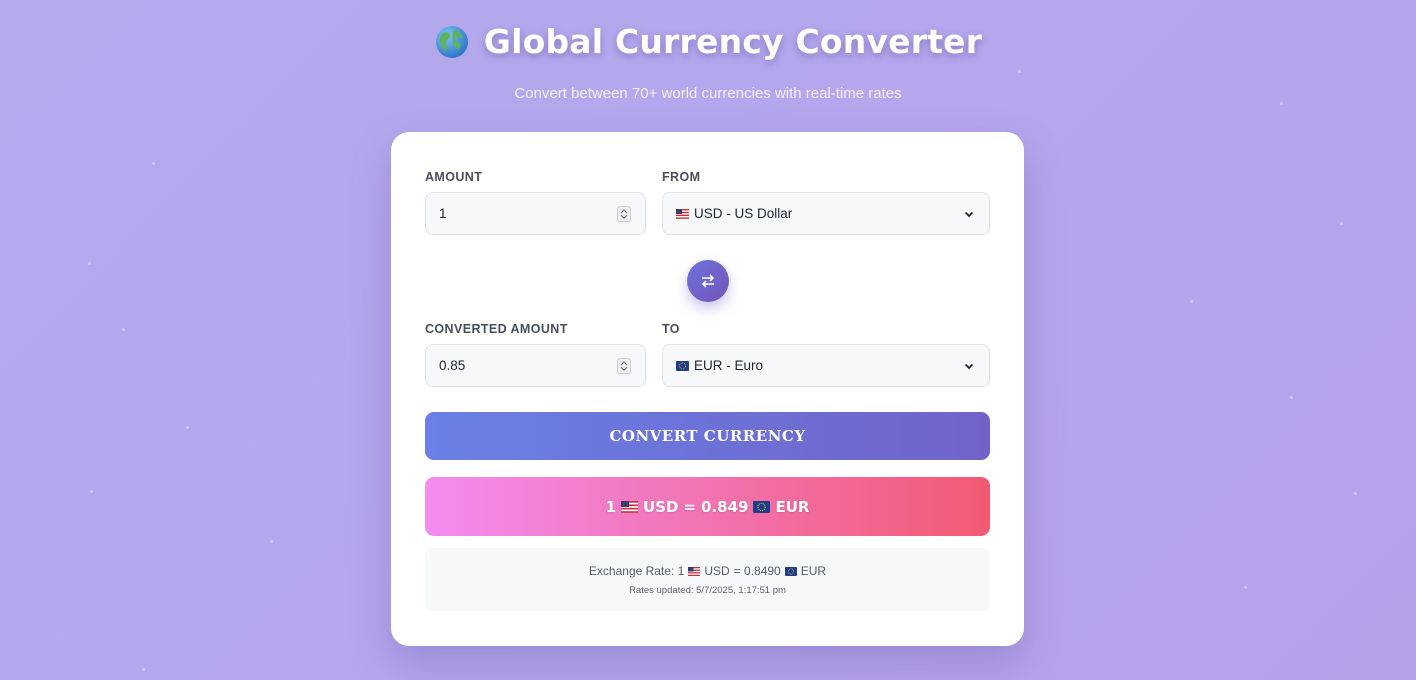 The width and height of the screenshot is (1416, 680). Describe the element at coordinates (707, 590) in the screenshot. I see `rates-updated-timestamp: Rates updated: 5/7/2025, 1:17:51 pm` at that location.